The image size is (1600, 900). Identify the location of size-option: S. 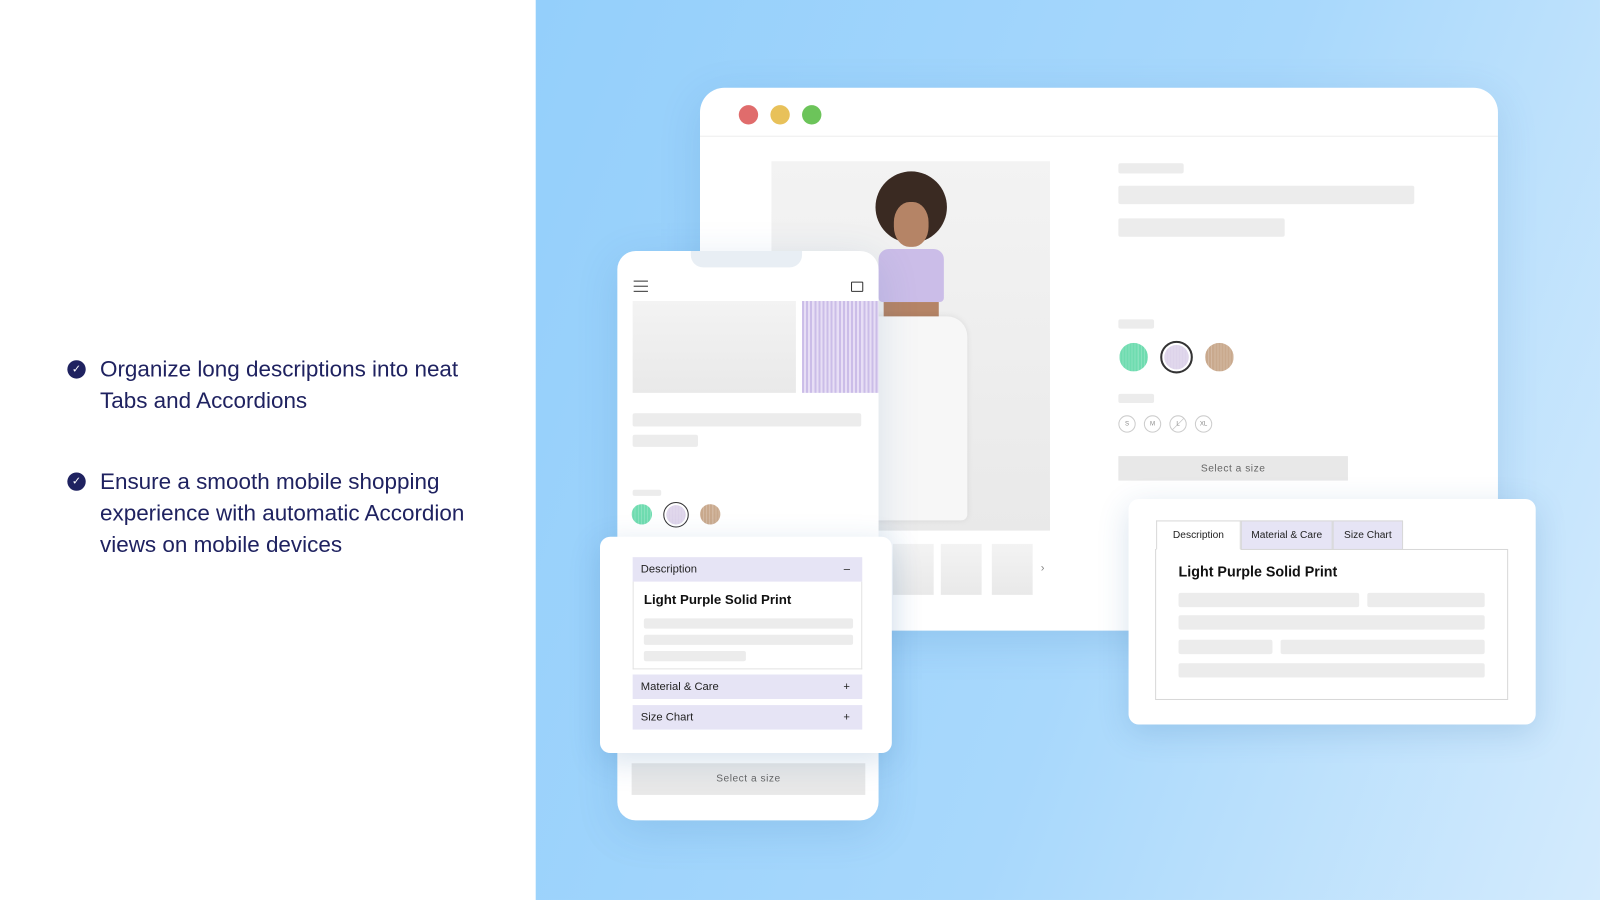
(1127, 424).